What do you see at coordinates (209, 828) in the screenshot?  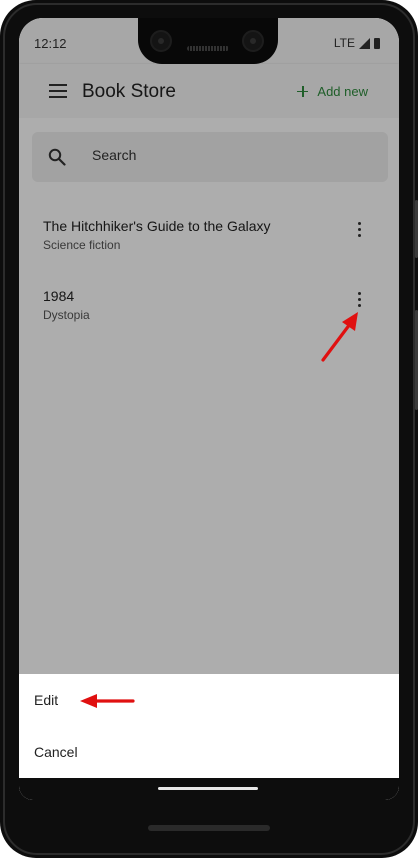 I see `bottom-speaker` at bounding box center [209, 828].